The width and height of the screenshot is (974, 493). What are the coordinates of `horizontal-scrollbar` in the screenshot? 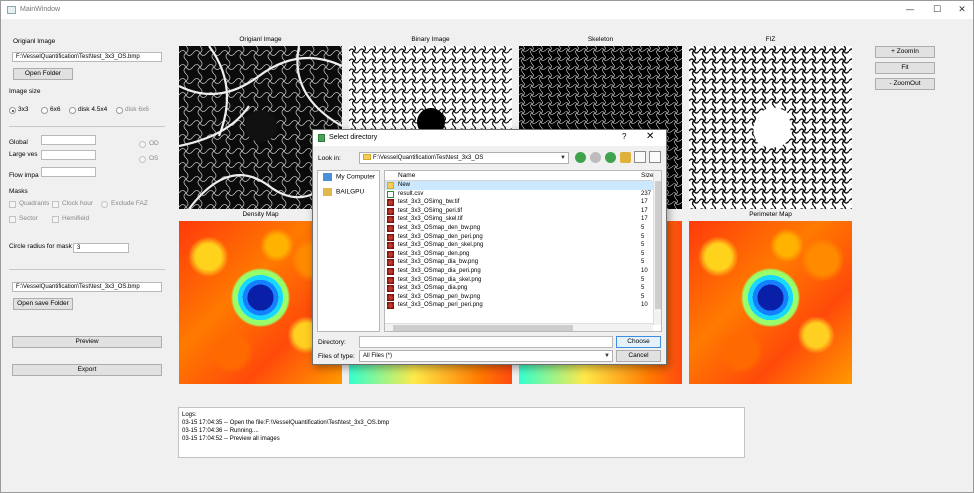 It's located at (519, 327).